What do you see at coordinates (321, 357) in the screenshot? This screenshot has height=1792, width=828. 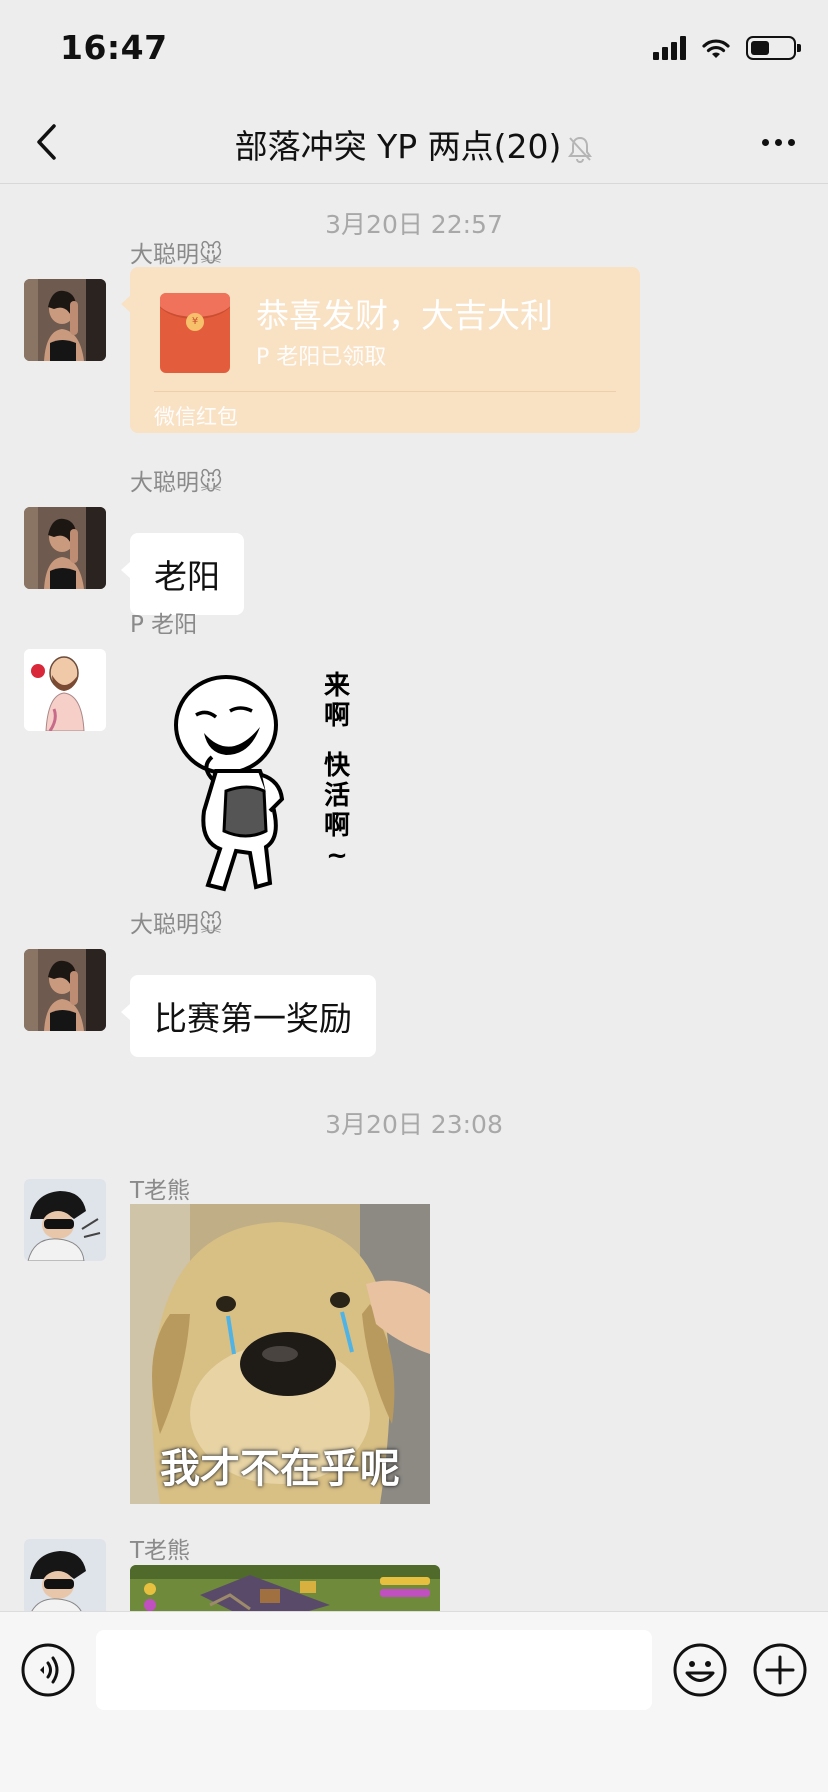 I see `red-packet-status: P 老阳已领取` at bounding box center [321, 357].